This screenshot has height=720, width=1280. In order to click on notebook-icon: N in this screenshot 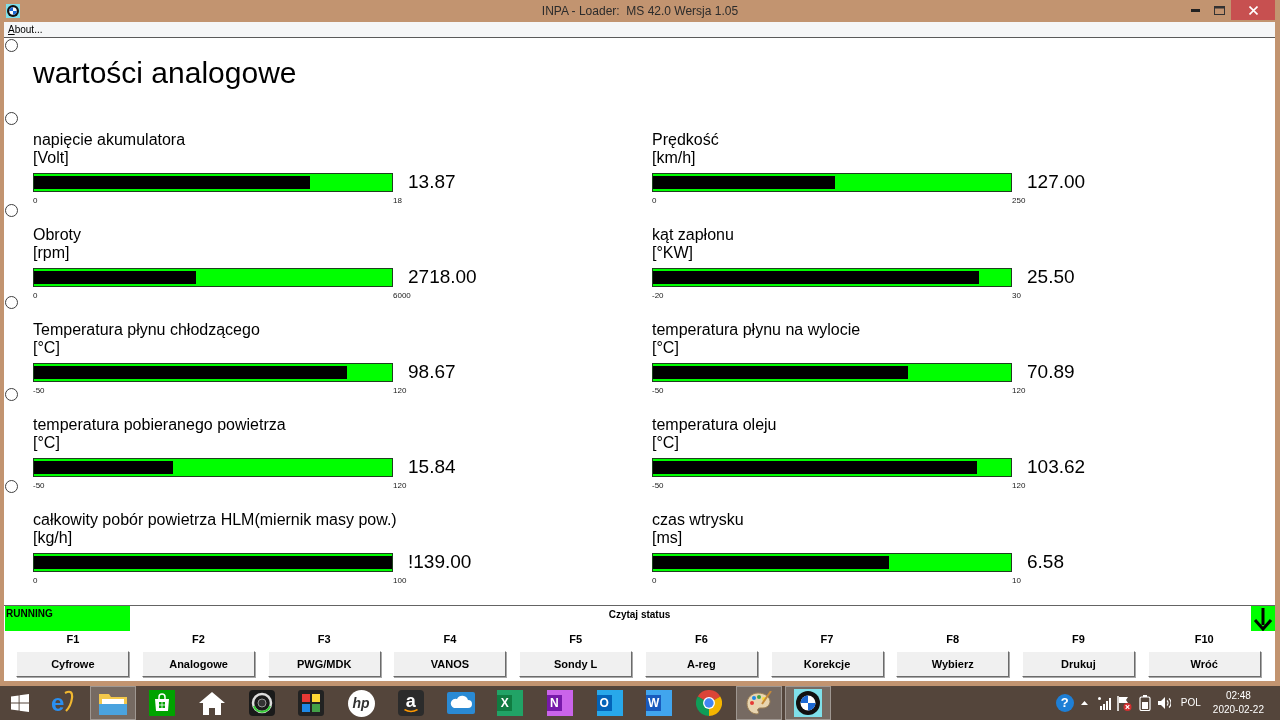, I will do `click(559, 703)`.